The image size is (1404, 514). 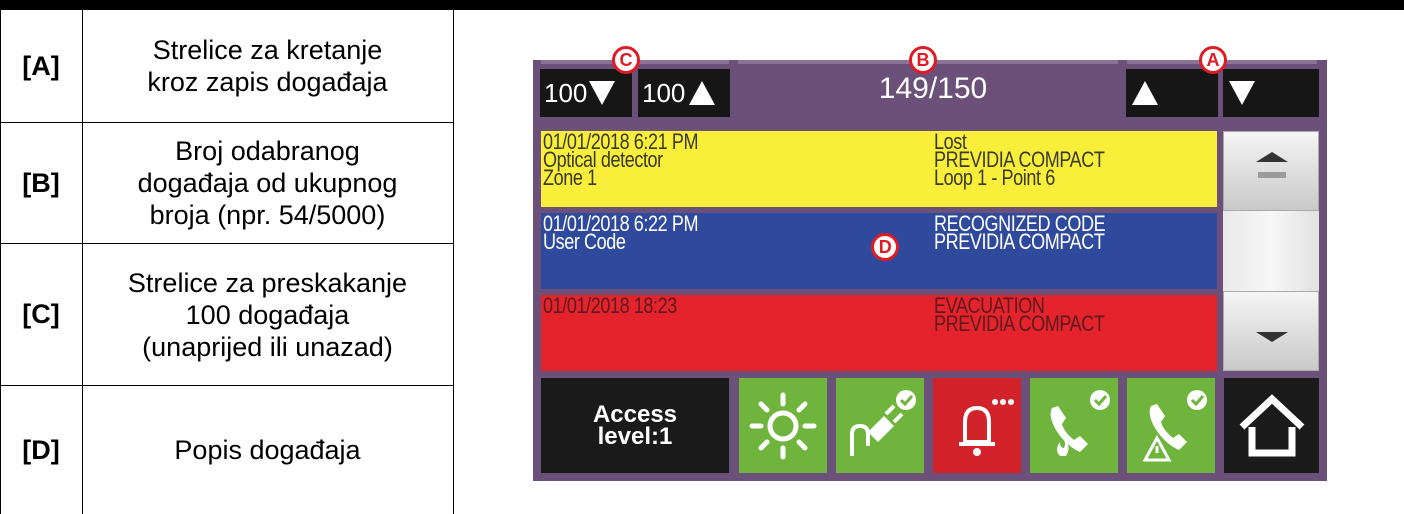 I want to click on scroll-track, so click(x=1271, y=251).